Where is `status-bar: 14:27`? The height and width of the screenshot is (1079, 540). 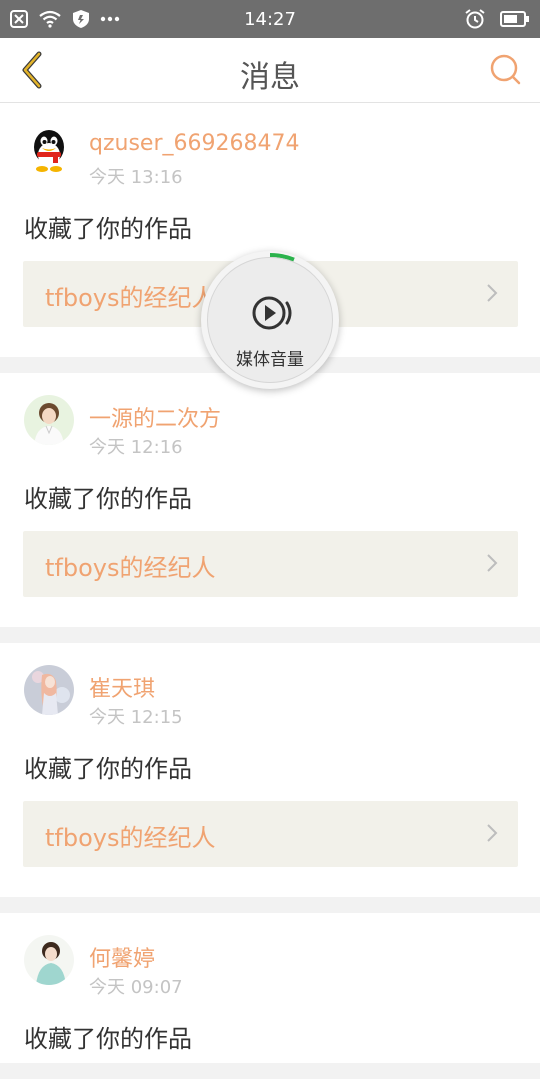 status-bar: 14:27 is located at coordinates (270, 19).